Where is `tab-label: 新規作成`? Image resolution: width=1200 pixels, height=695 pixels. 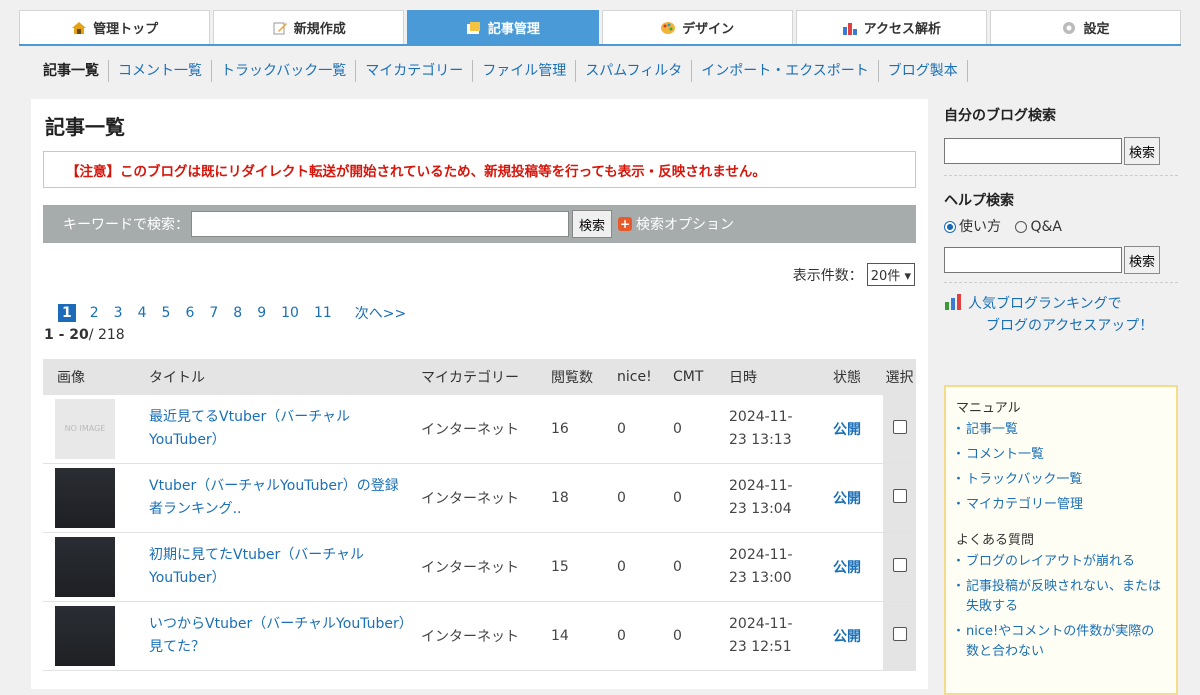 tab-label: 新規作成 is located at coordinates (319, 29).